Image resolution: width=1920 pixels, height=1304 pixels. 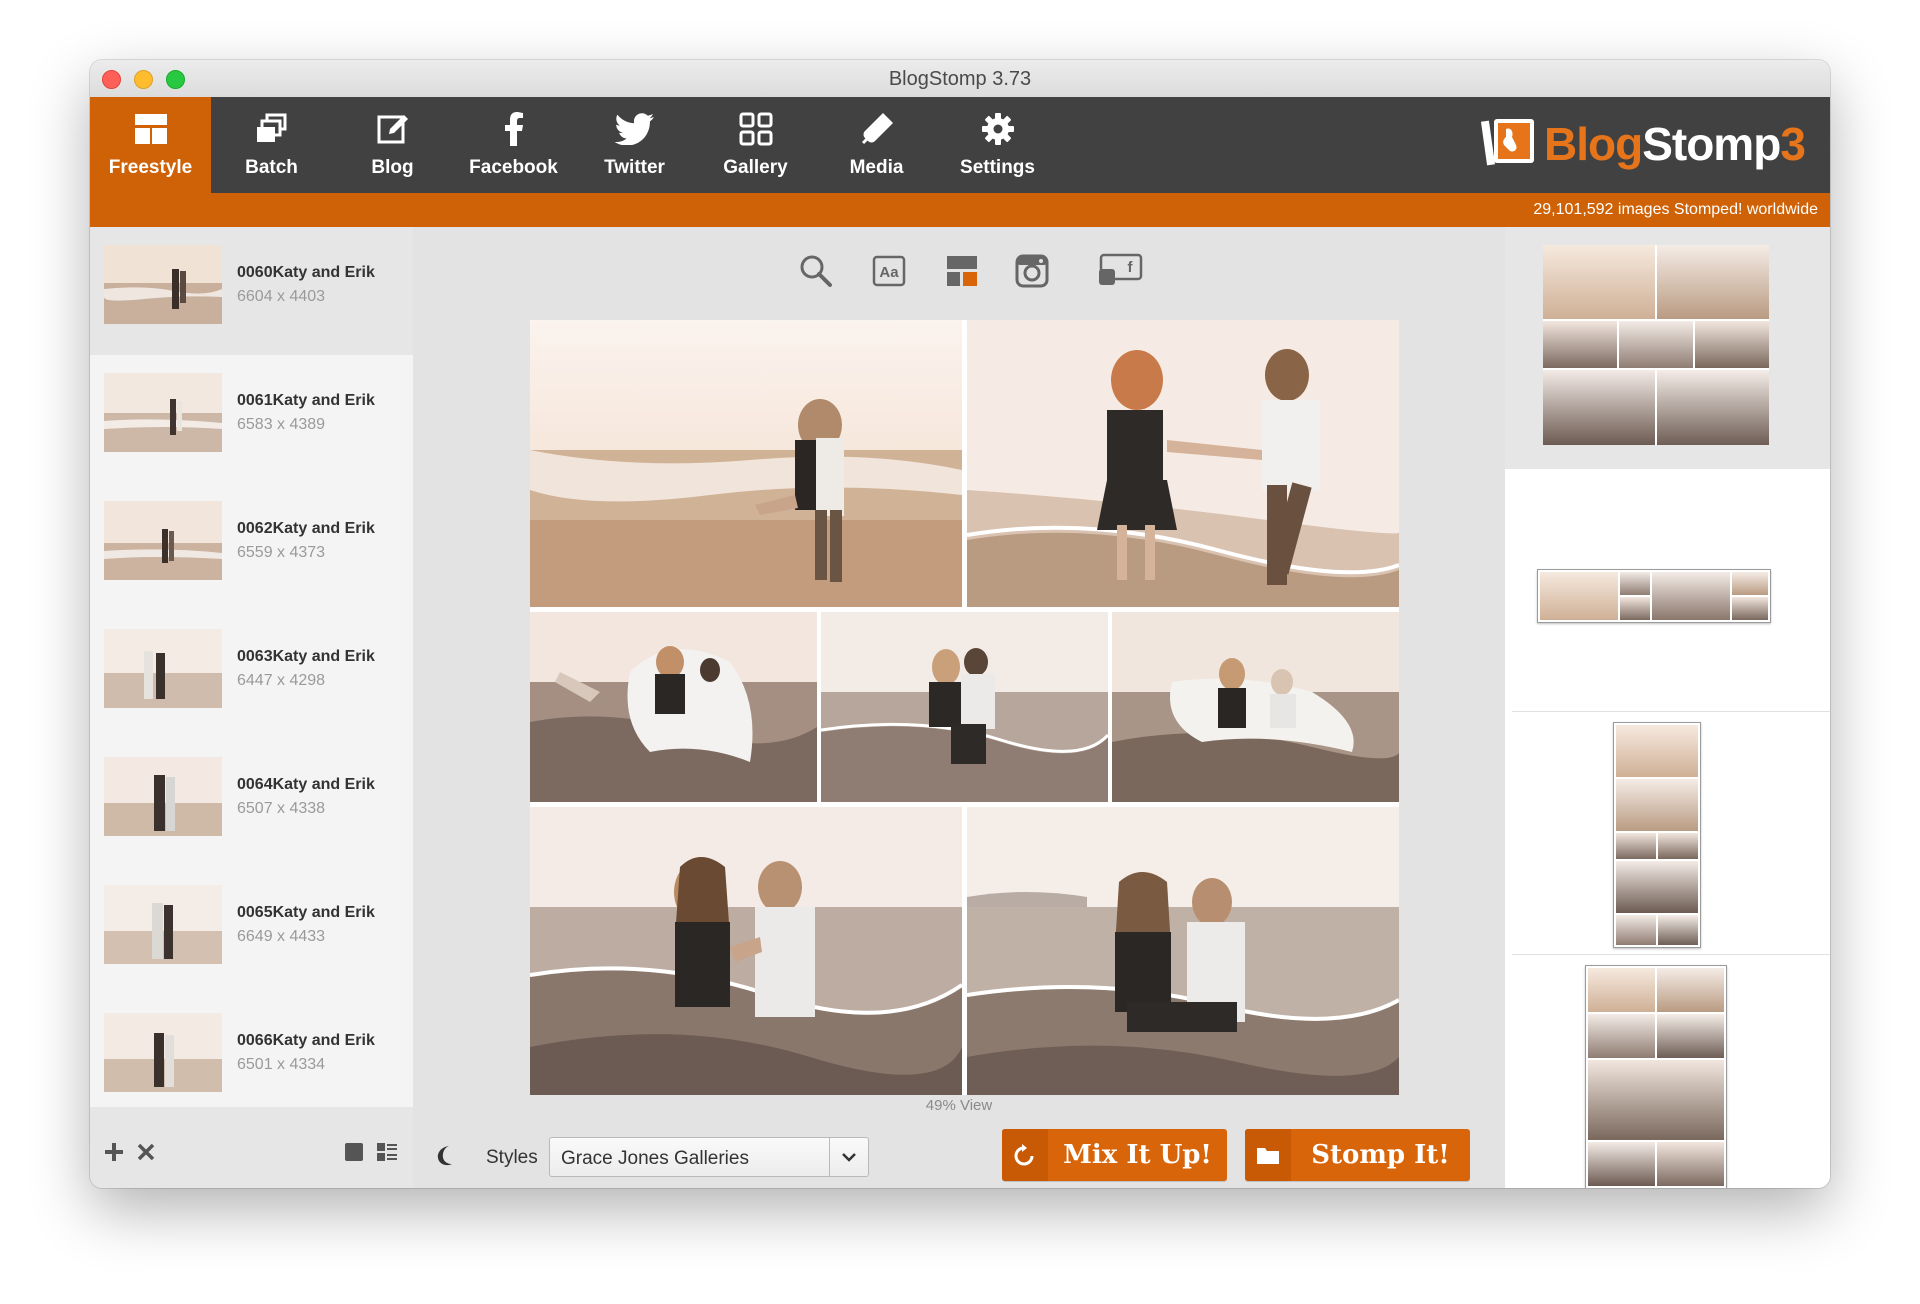 What do you see at coordinates (962, 271) in the screenshot?
I see `layout-icon` at bounding box center [962, 271].